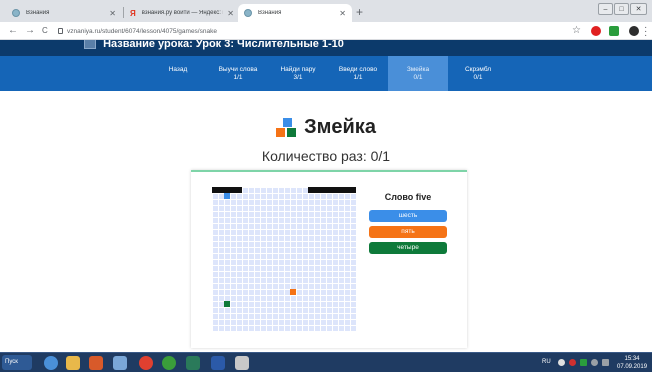  Describe the element at coordinates (17, 362) in the screenshot. I see `start-button: Пуск` at that location.